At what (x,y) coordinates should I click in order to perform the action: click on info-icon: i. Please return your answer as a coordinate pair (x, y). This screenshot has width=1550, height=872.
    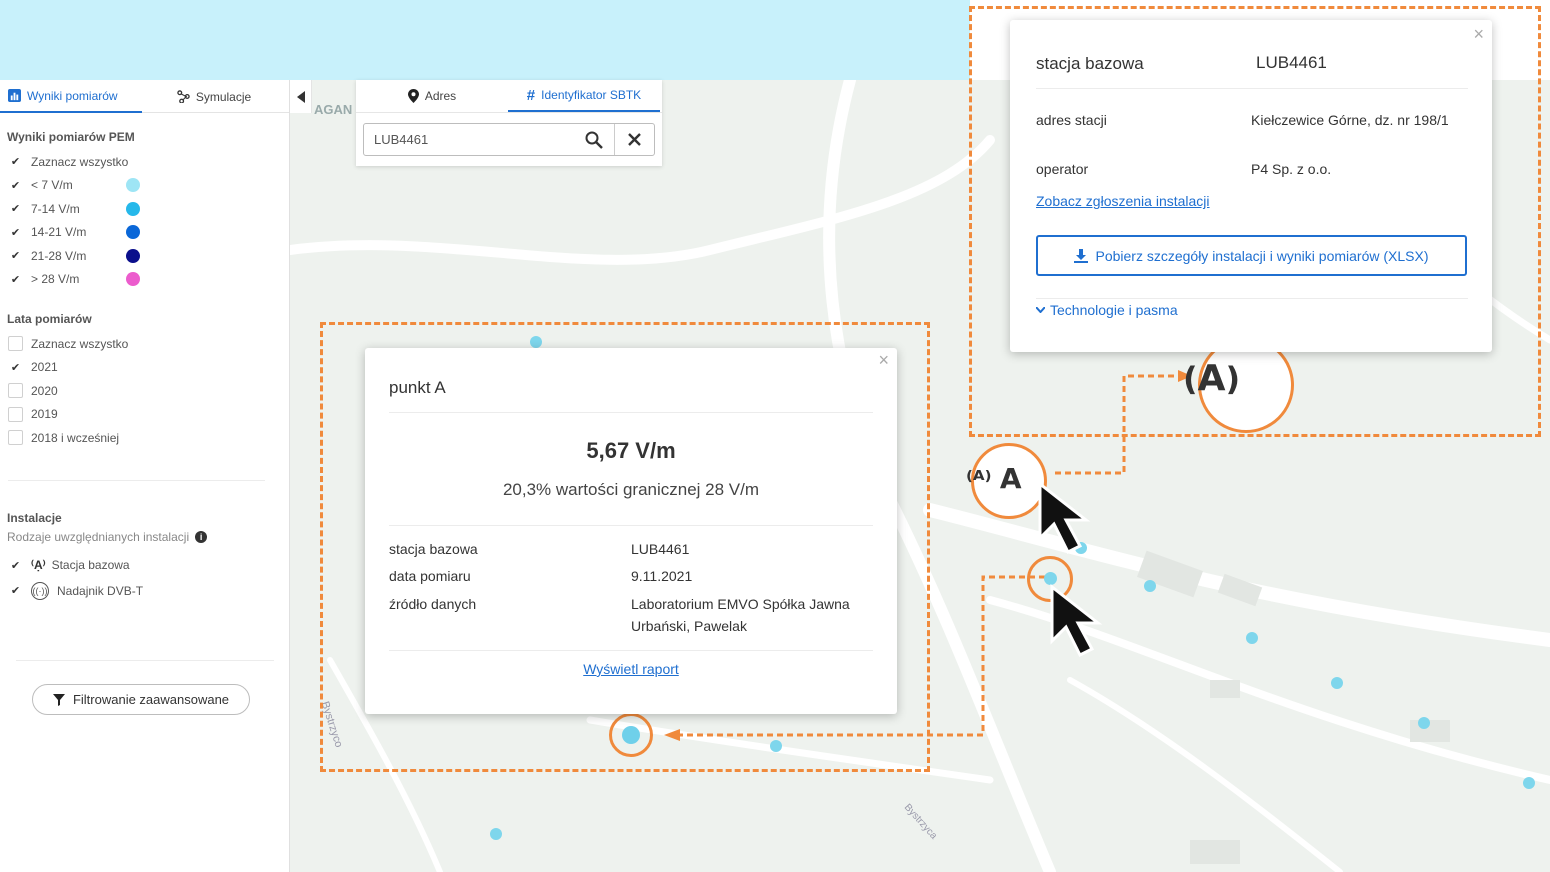
    Looking at the image, I should click on (201, 536).